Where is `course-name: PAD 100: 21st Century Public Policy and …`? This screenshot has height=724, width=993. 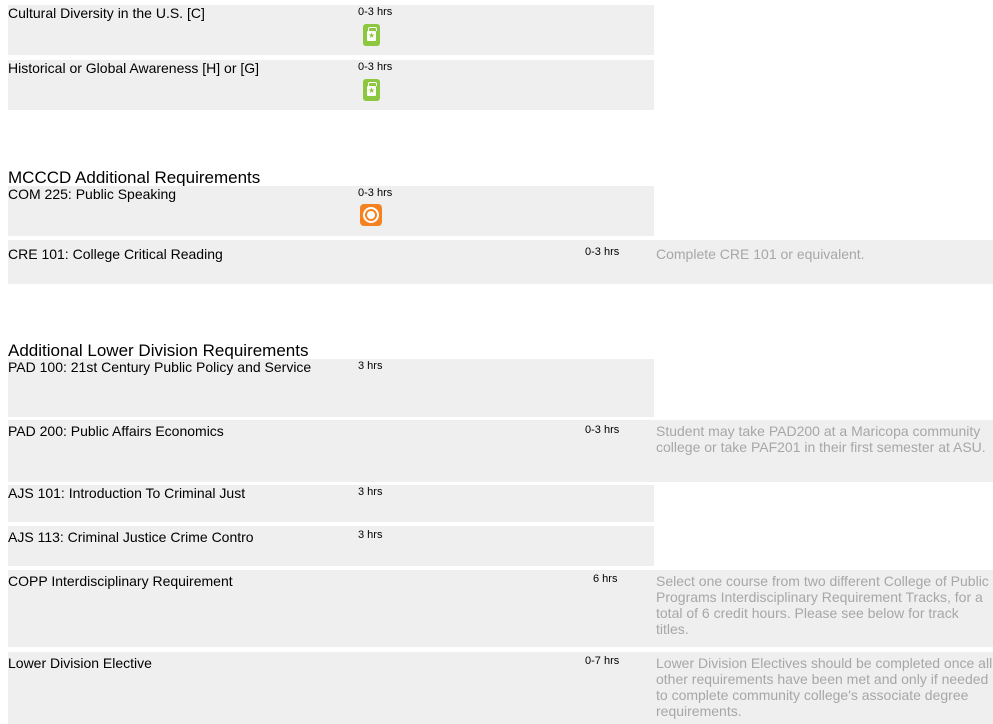 course-name: PAD 100: 21st Century Public Policy and … is located at coordinates (160, 367).